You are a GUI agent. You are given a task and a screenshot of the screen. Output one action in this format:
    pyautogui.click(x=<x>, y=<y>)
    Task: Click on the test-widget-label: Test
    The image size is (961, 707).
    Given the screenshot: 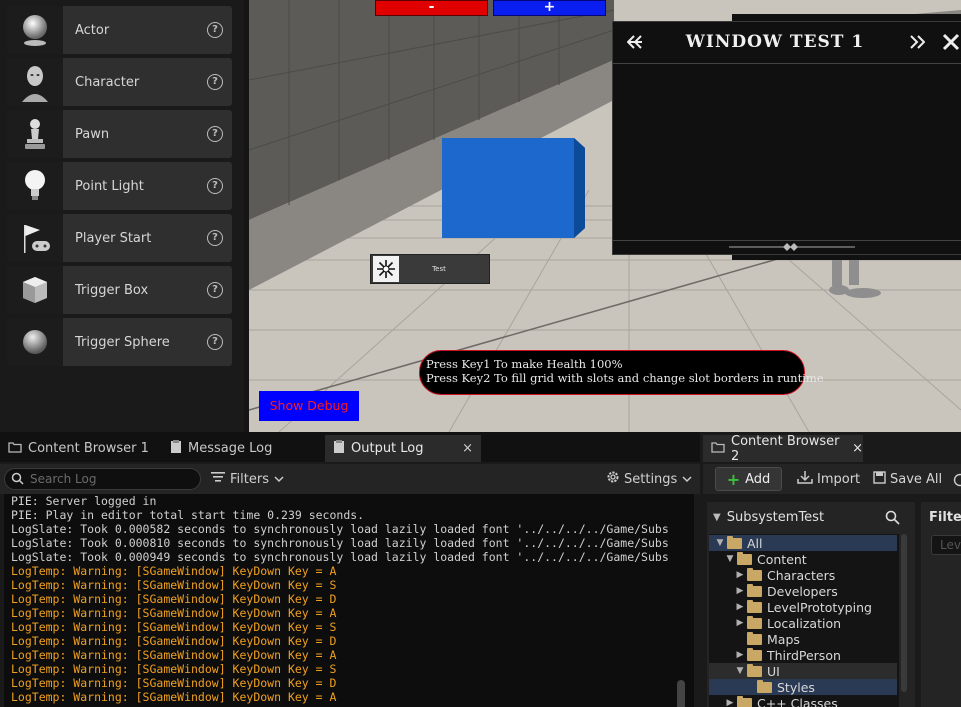 What is the action you would take?
    pyautogui.click(x=439, y=269)
    